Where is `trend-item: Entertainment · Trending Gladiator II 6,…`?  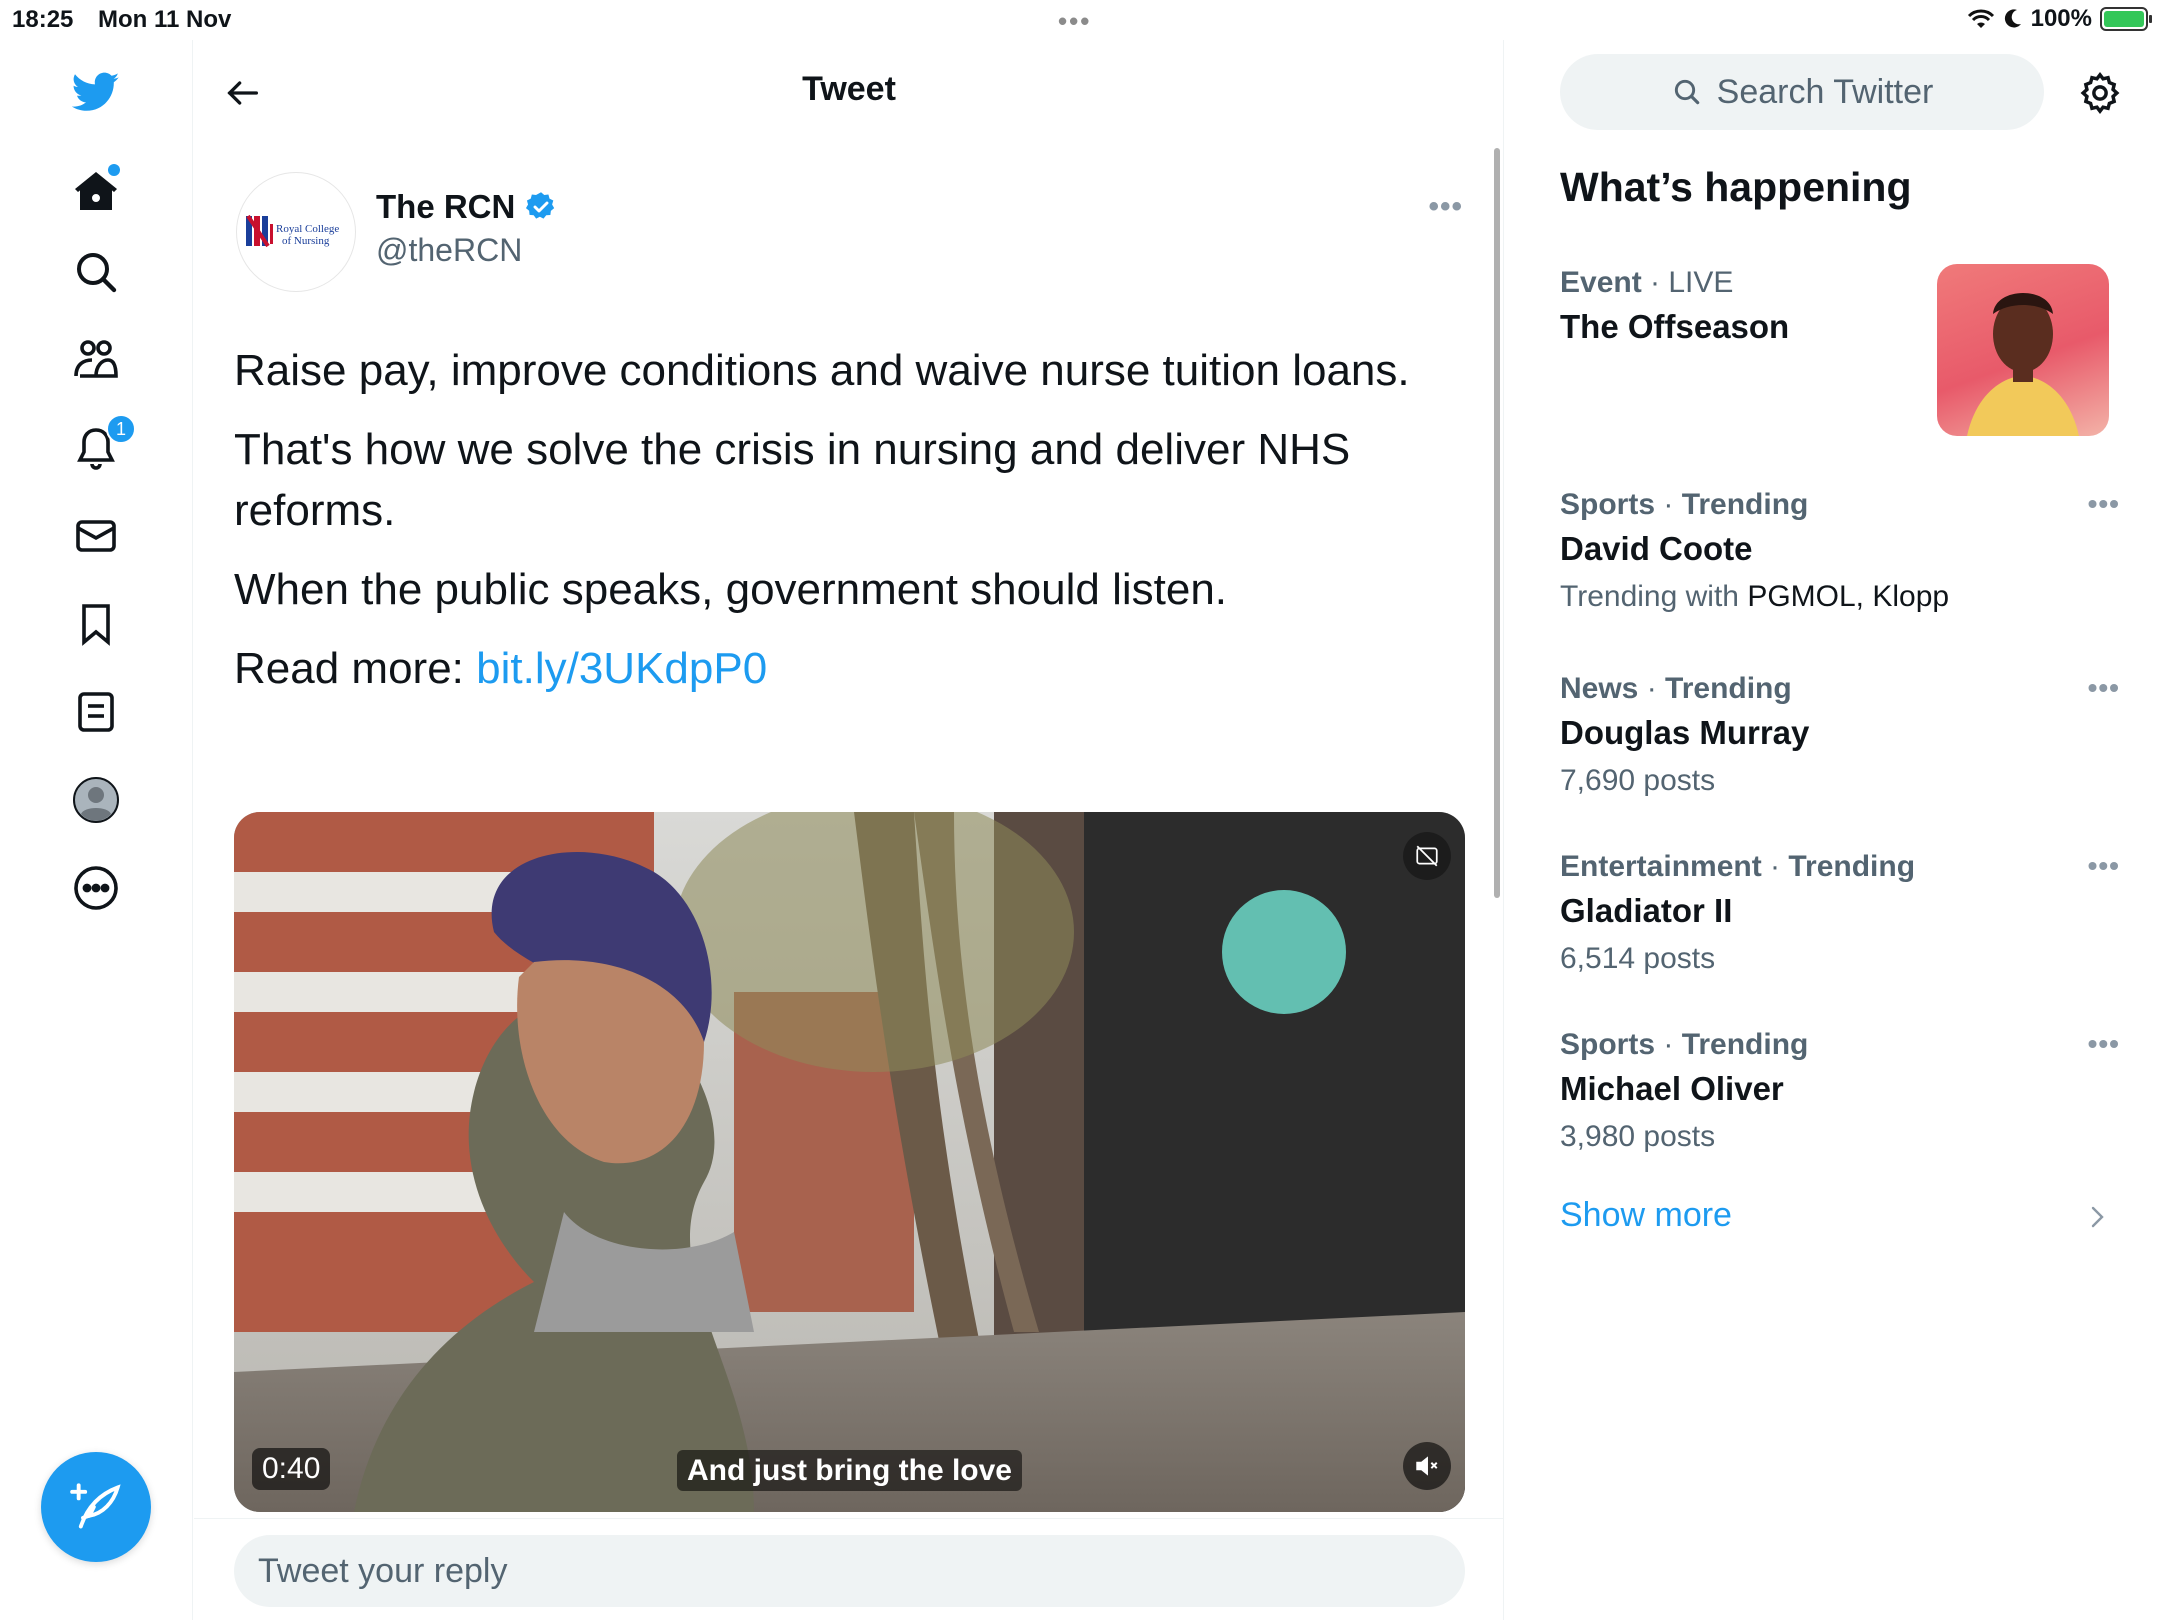
trend-item: Entertainment · Trending Gladiator II 6,… is located at coordinates (1840, 913).